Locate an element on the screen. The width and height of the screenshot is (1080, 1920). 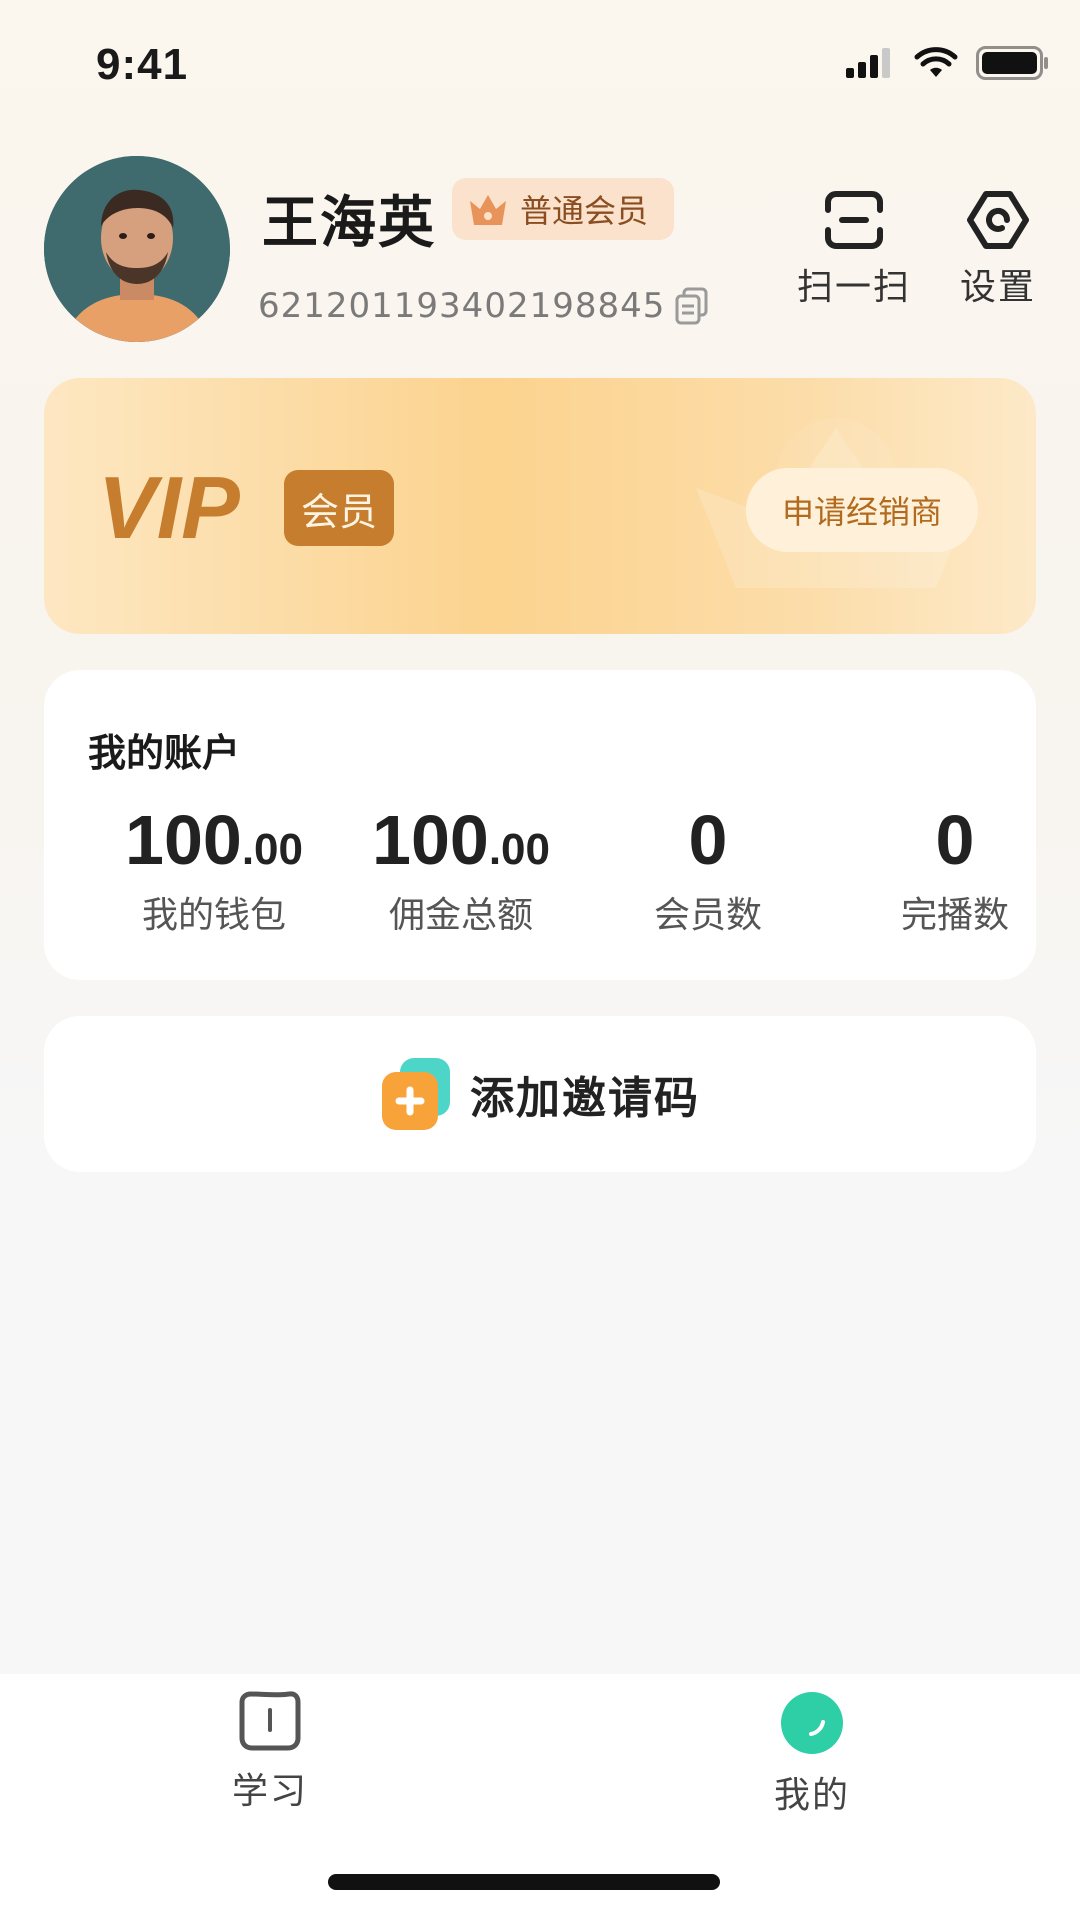
tab-mine-label: 我的 is located at coordinates (811, 1795).